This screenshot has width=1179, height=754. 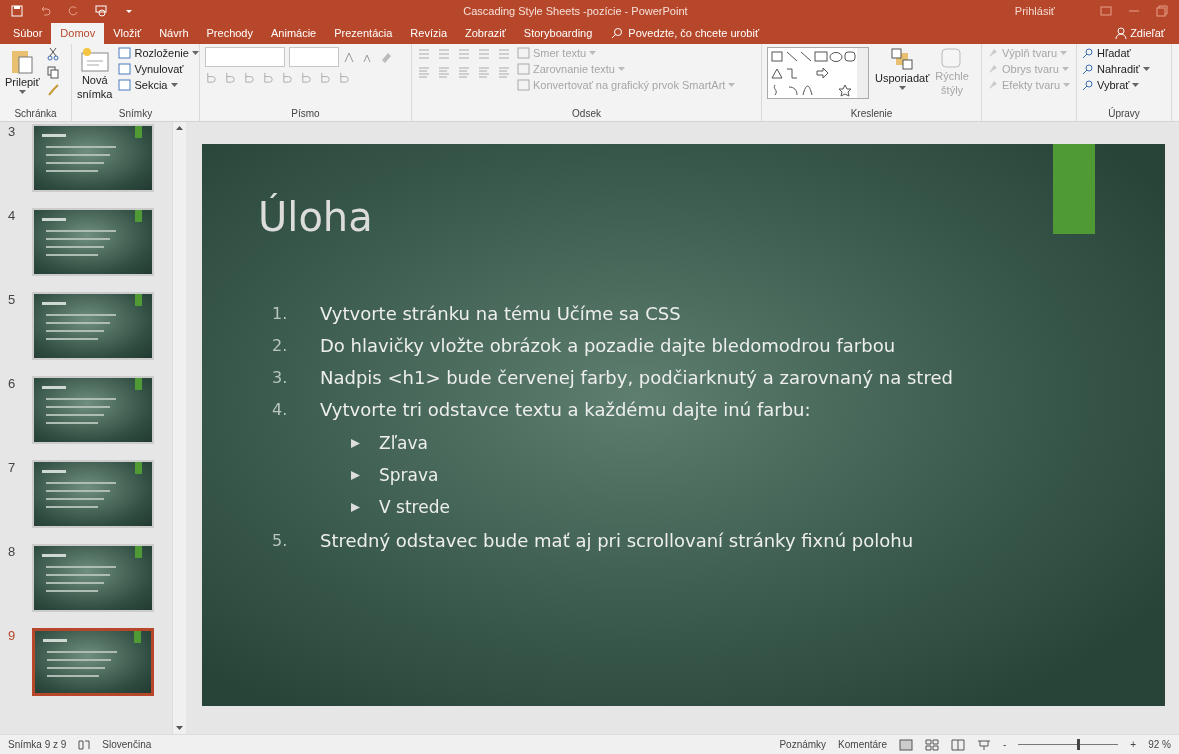 What do you see at coordinates (636, 377) in the screenshot?
I see `list-text: Nadpis <h1> bude červenej farby, podčiarknutý a zarovnaný na stred` at bounding box center [636, 377].